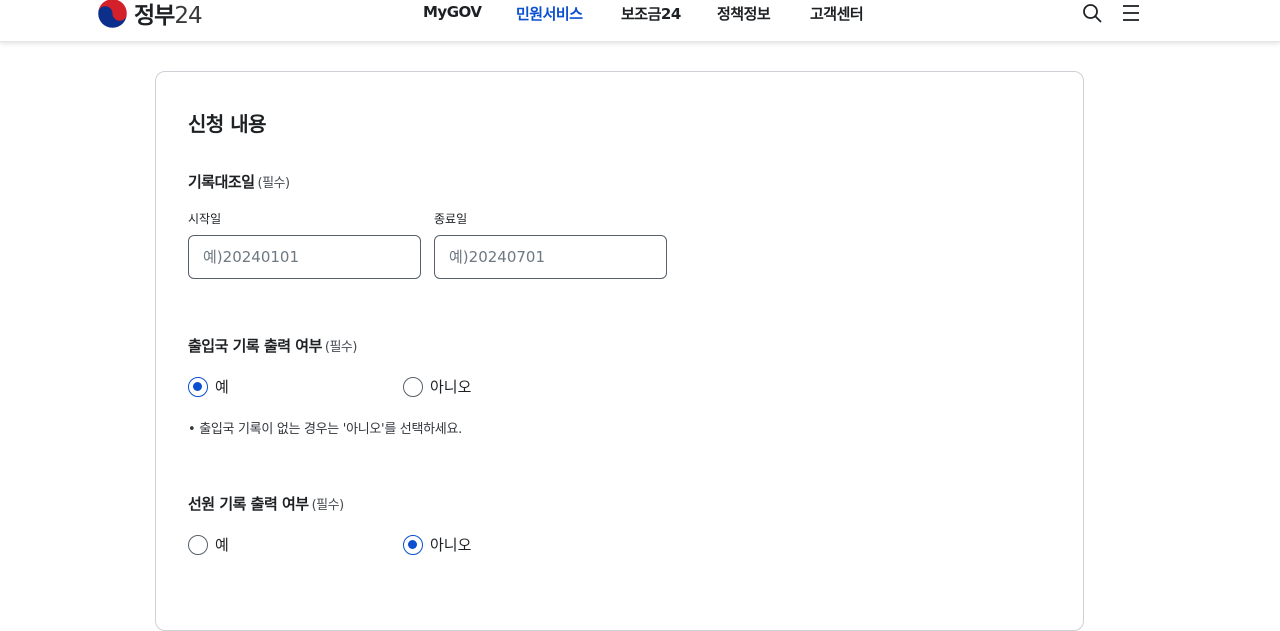  I want to click on seaman-record-title: 선원 기록 출력 여부 (필수), so click(266, 503).